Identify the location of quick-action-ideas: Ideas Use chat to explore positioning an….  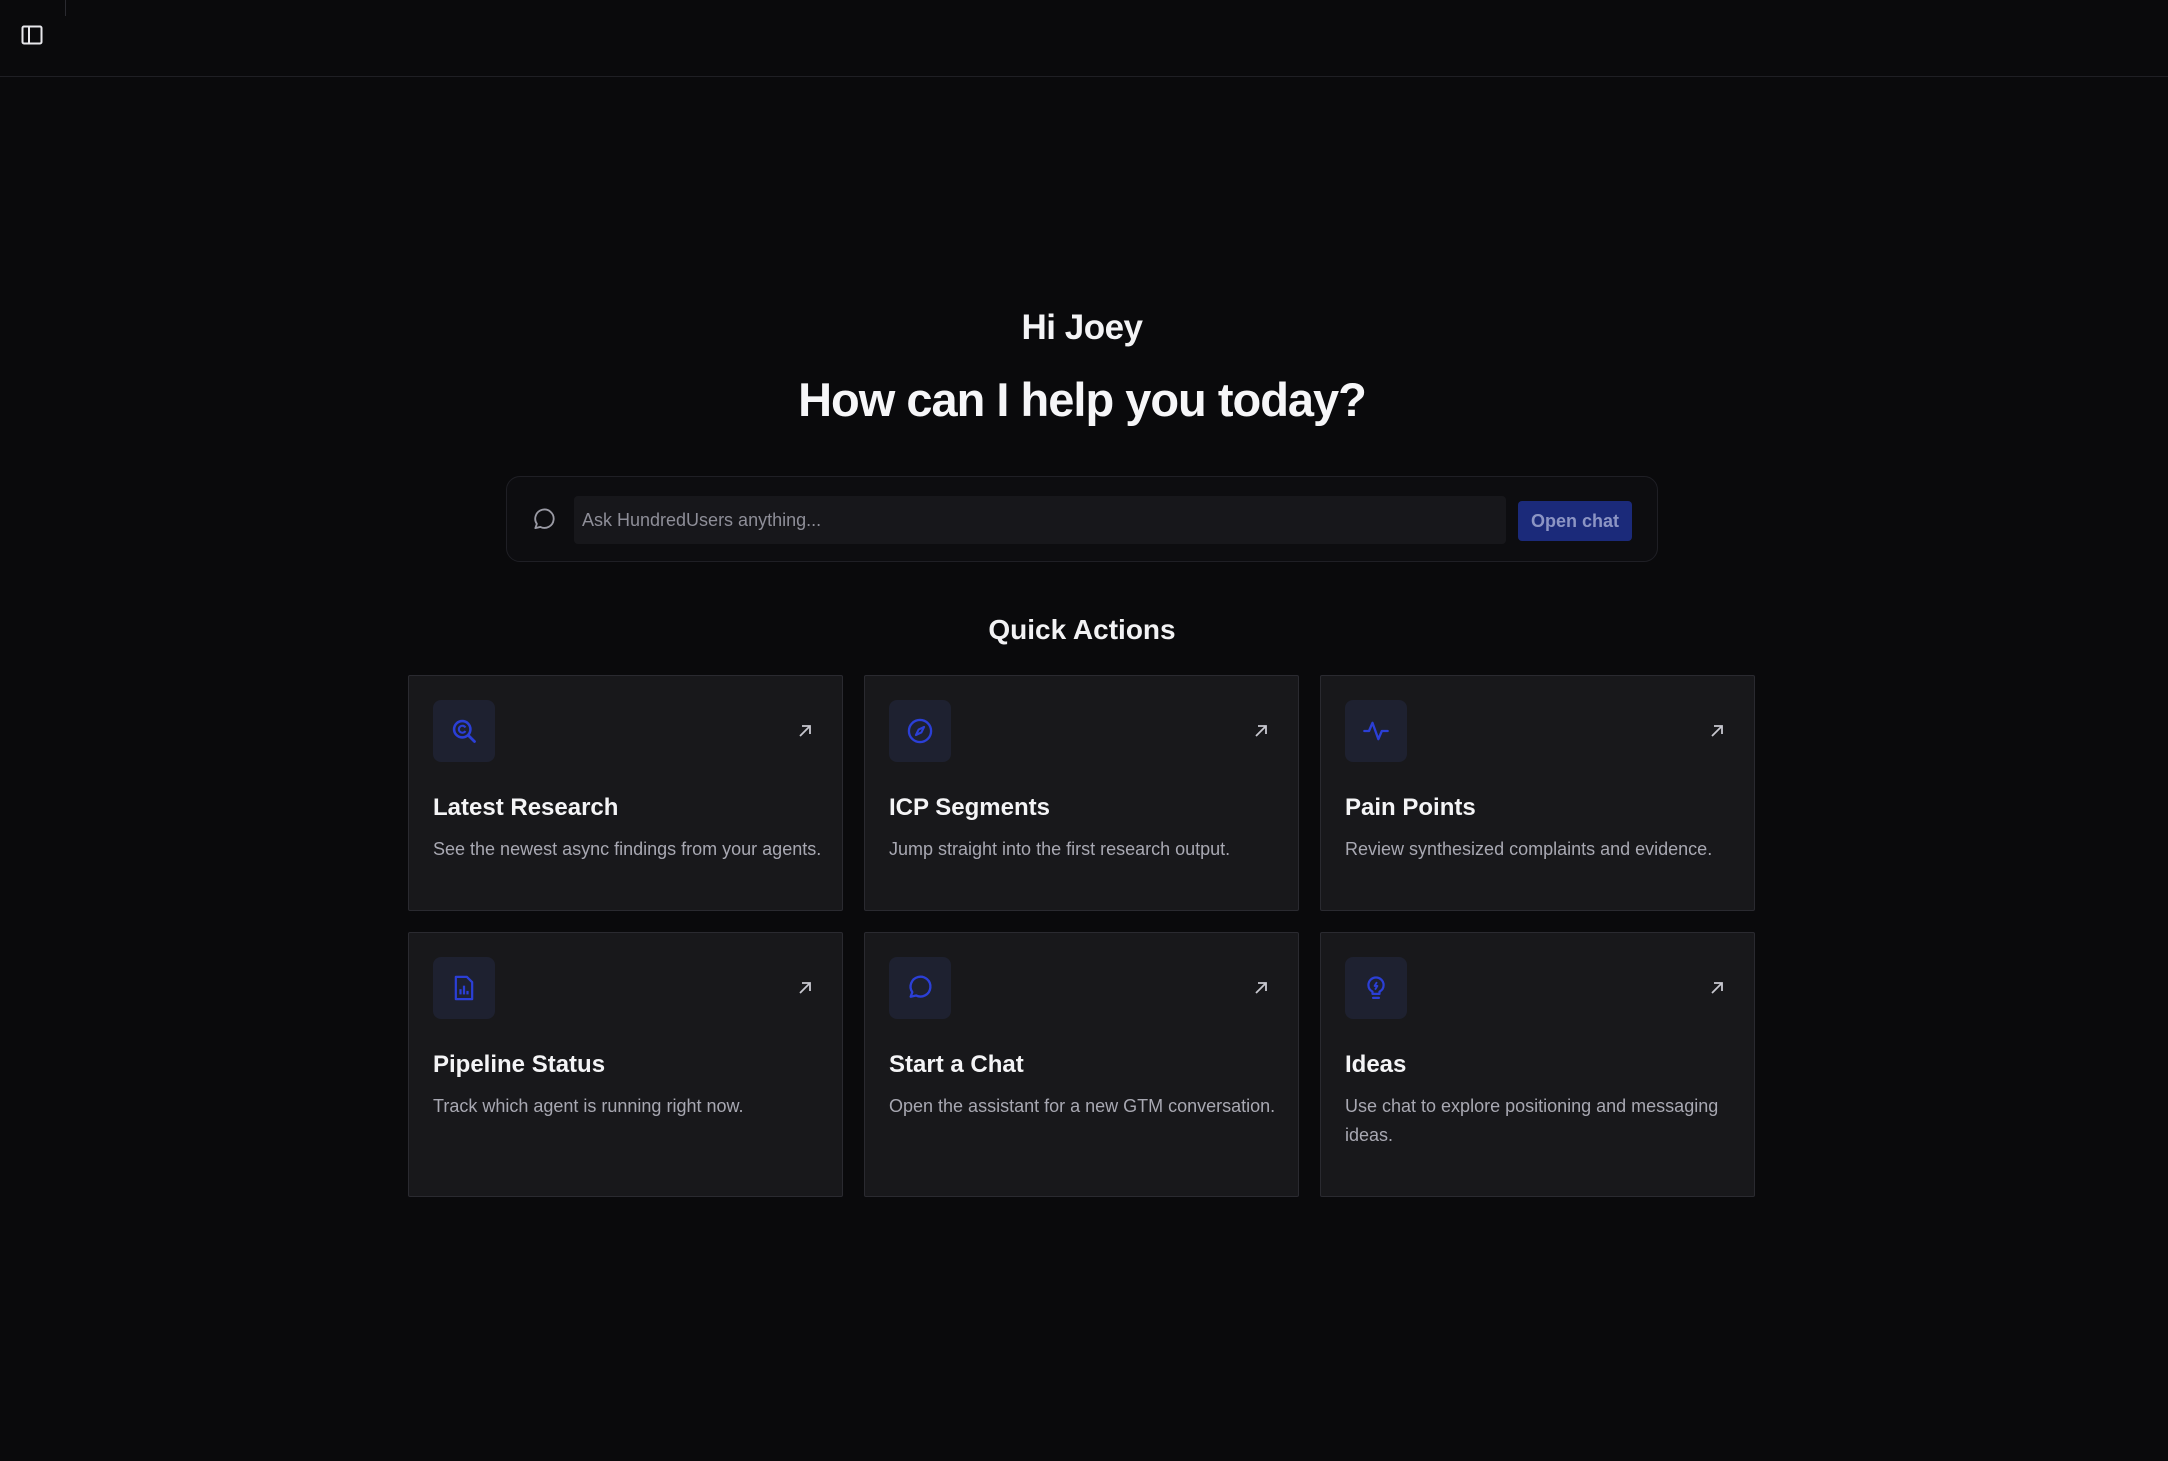
(1537, 1064).